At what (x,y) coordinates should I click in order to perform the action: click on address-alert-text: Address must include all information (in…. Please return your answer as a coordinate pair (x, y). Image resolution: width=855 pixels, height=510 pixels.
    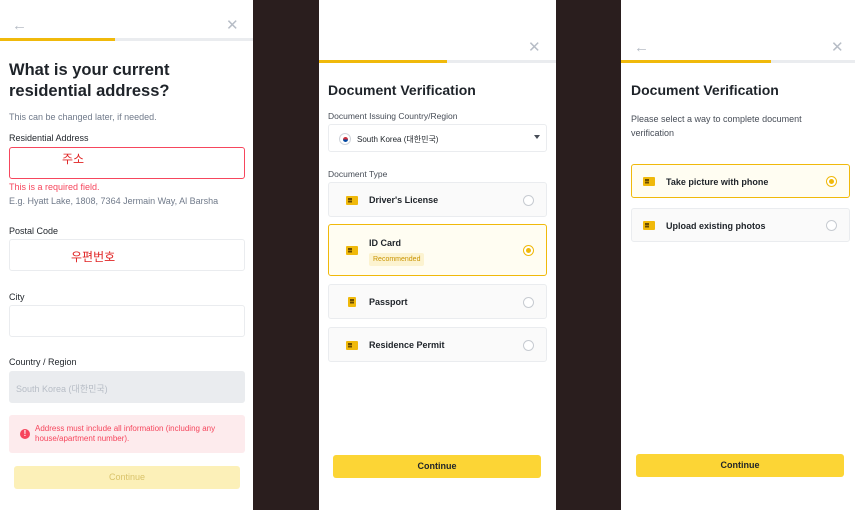
    Looking at the image, I should click on (125, 433).